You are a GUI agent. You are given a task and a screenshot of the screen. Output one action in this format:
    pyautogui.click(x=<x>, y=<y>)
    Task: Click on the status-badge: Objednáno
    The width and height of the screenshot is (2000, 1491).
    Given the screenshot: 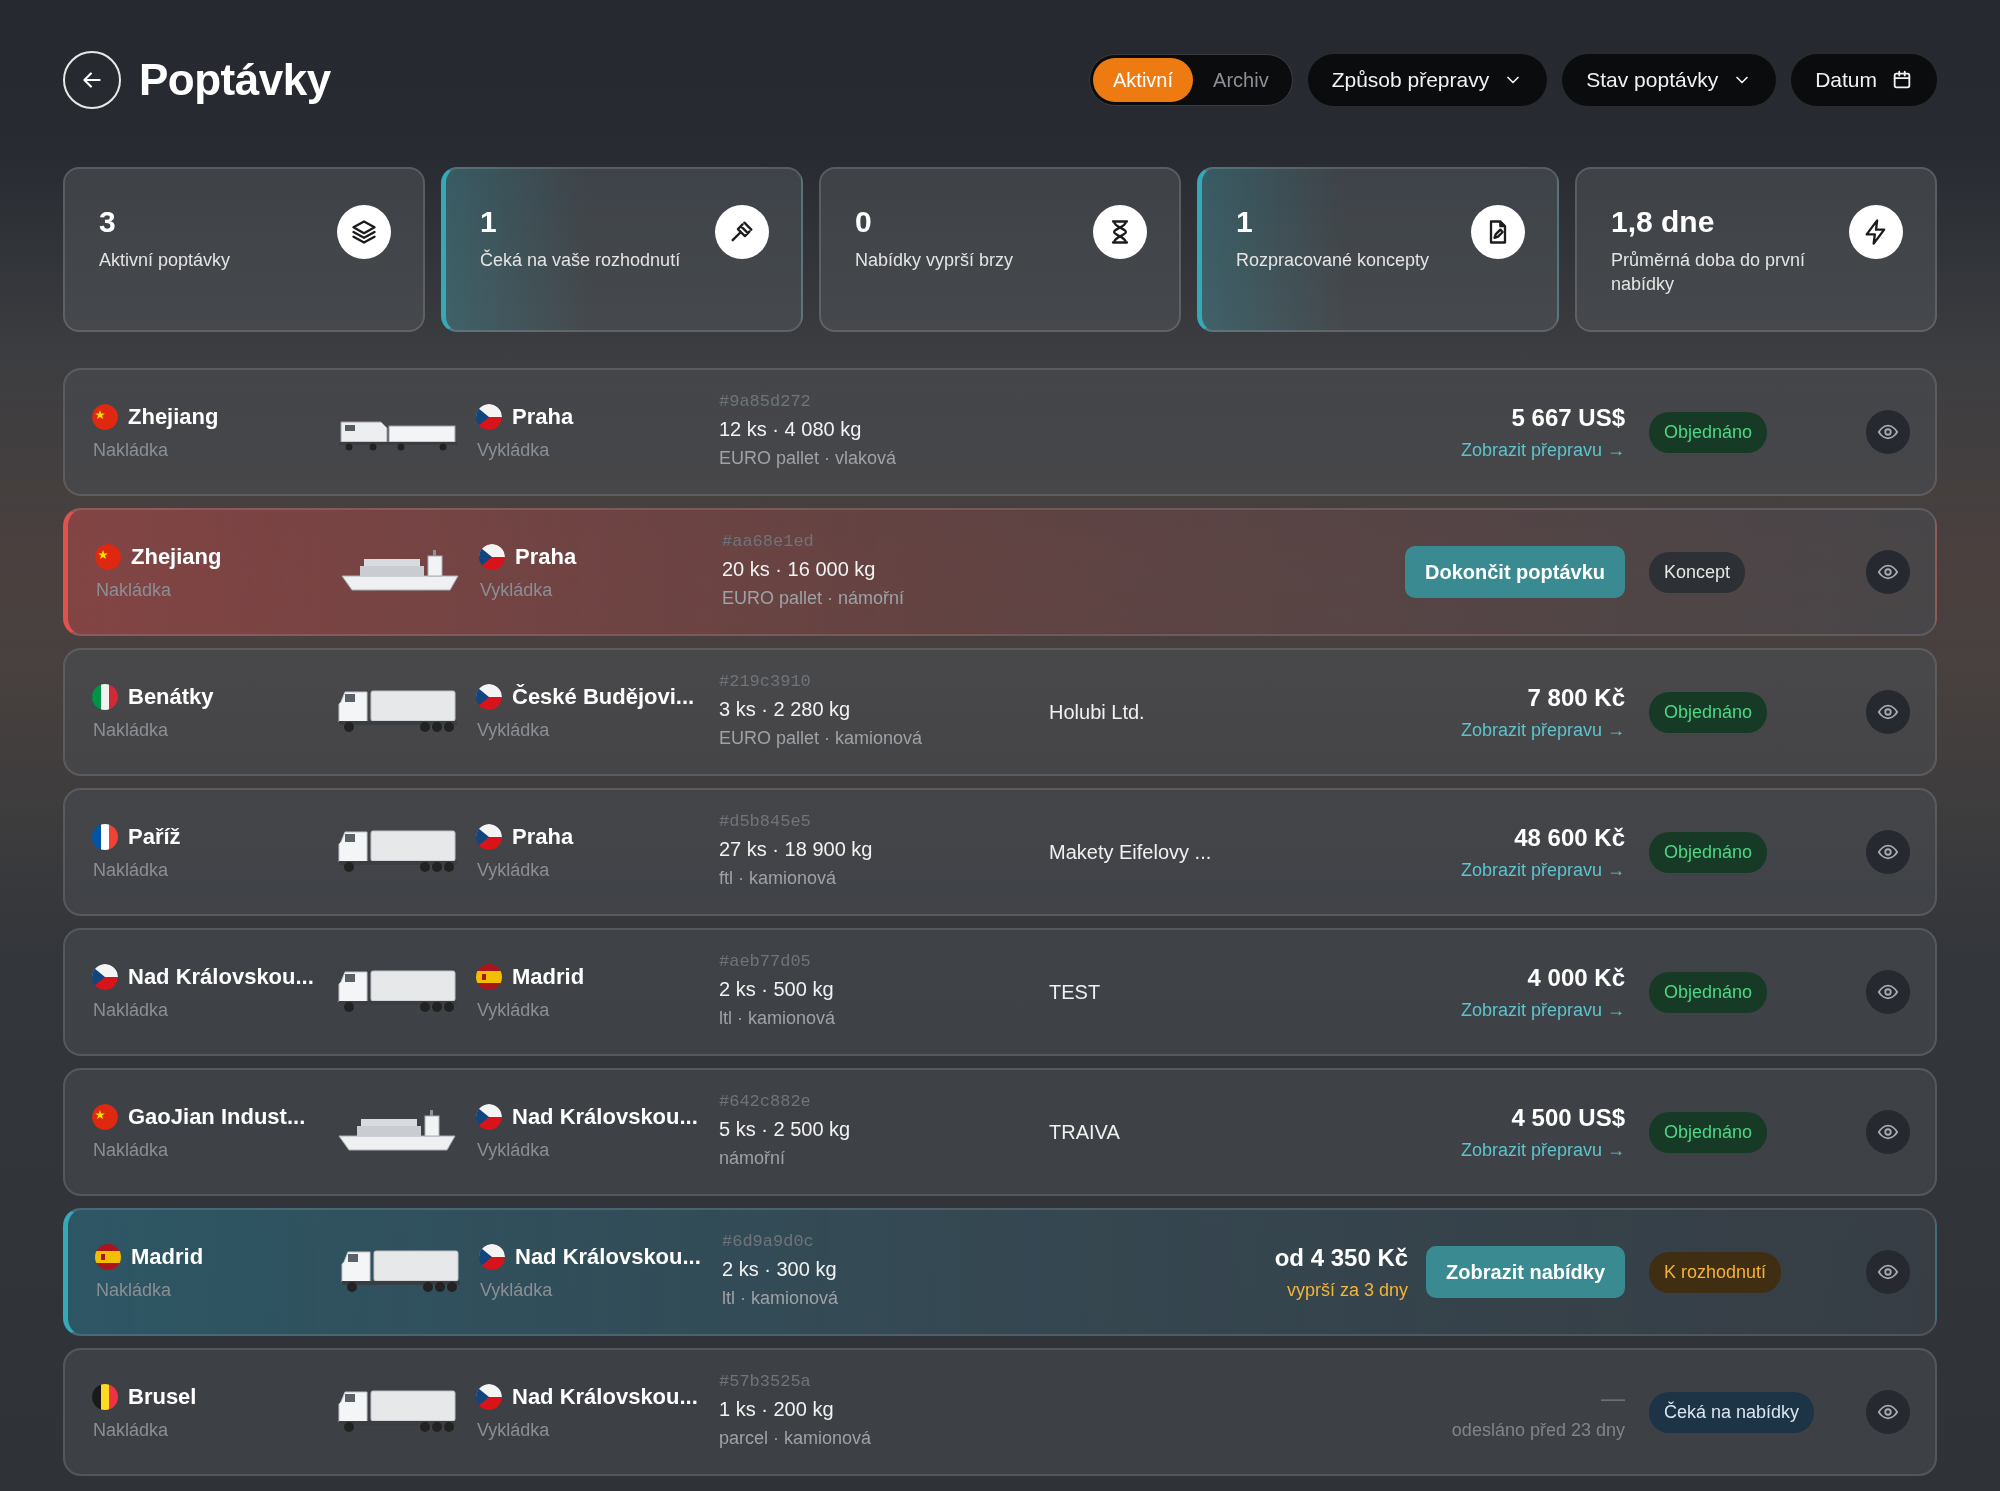 What is the action you would take?
    pyautogui.click(x=1708, y=1132)
    